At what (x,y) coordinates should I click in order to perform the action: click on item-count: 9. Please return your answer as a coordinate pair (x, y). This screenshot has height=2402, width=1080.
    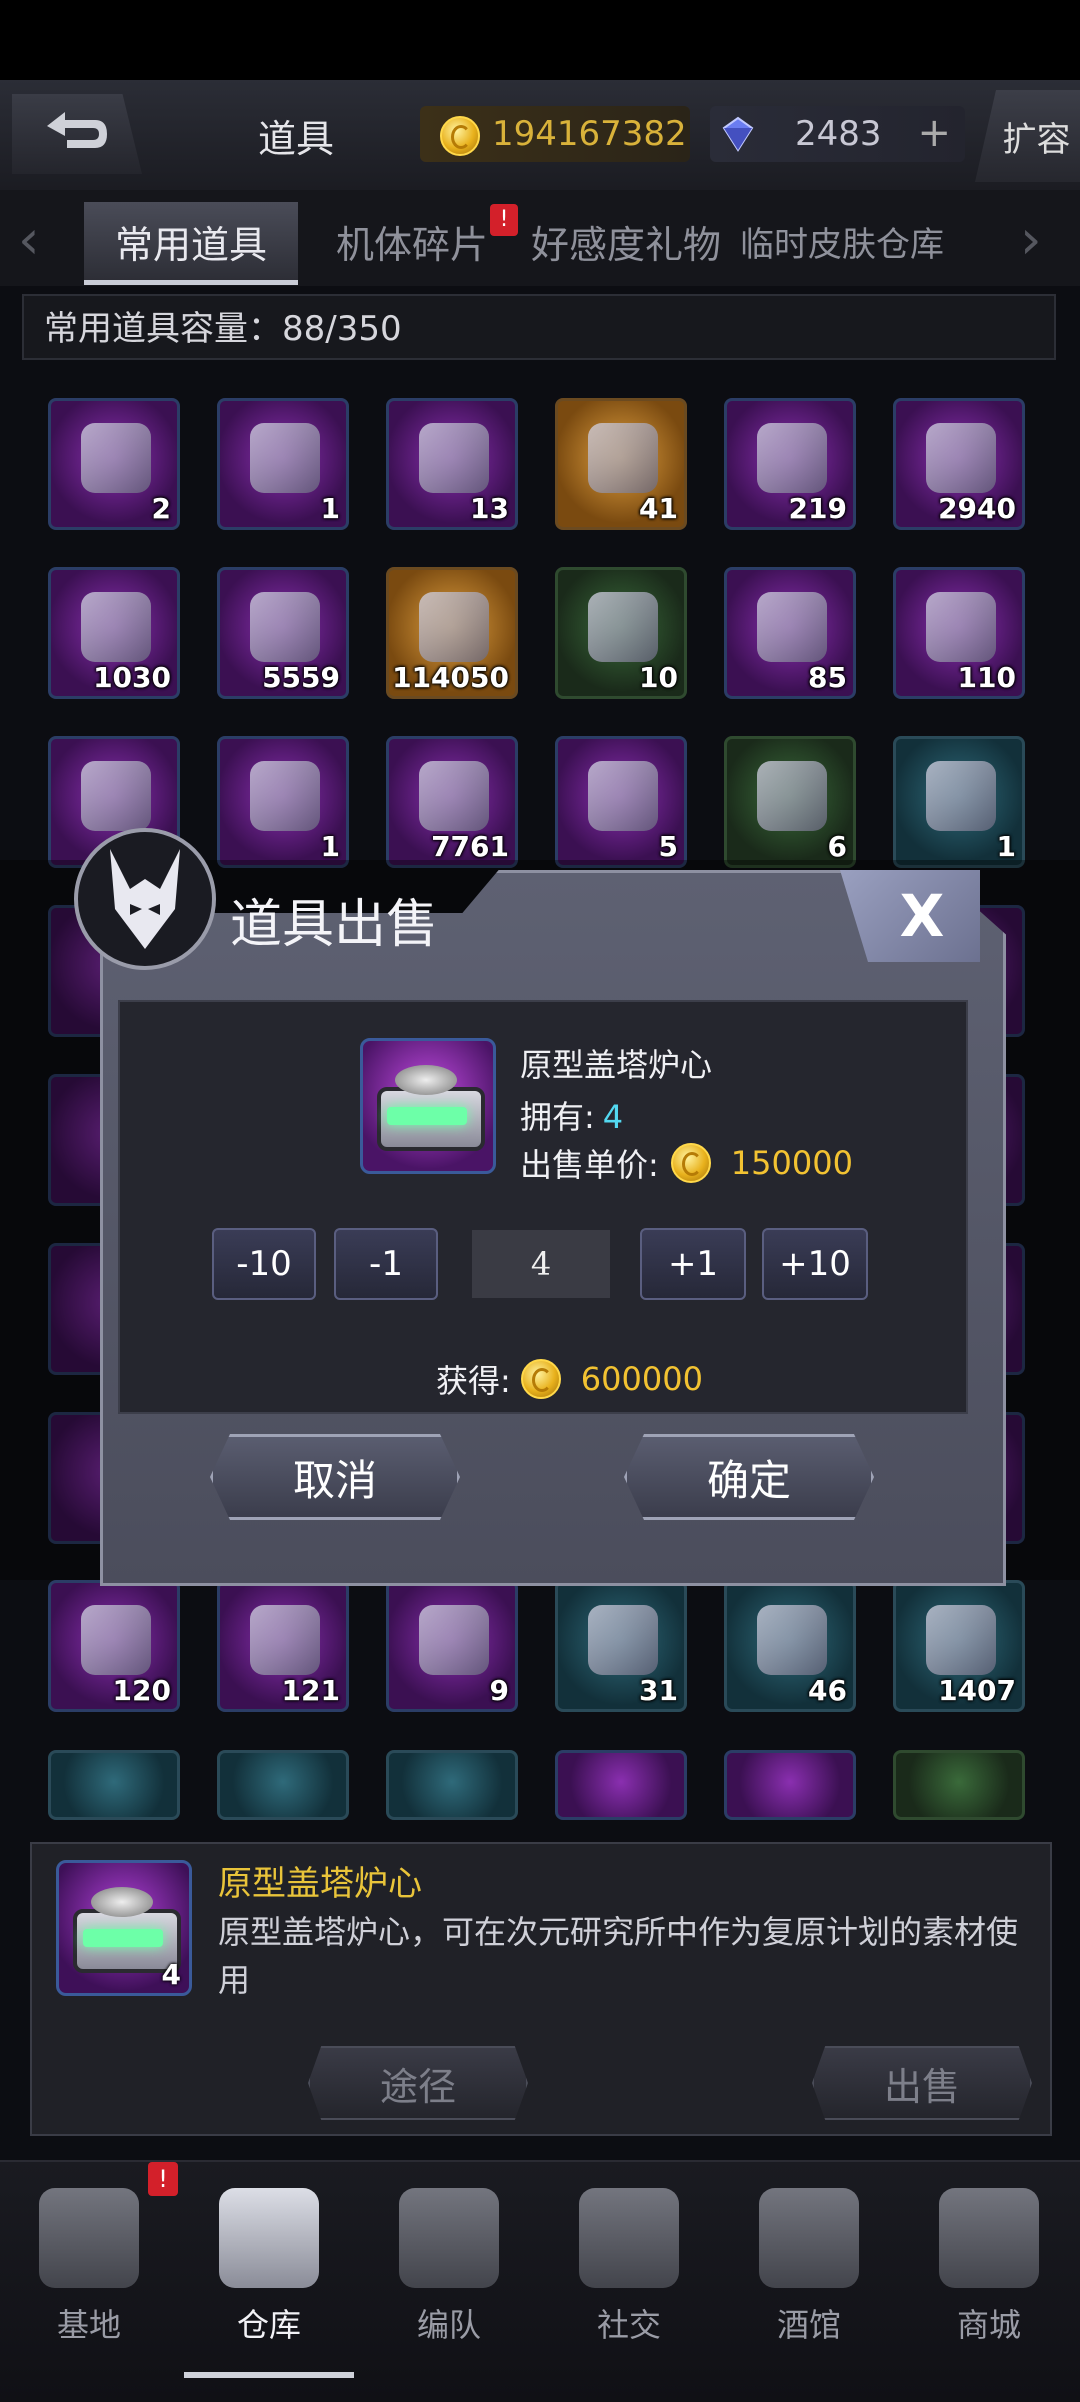
    Looking at the image, I should click on (499, 1690).